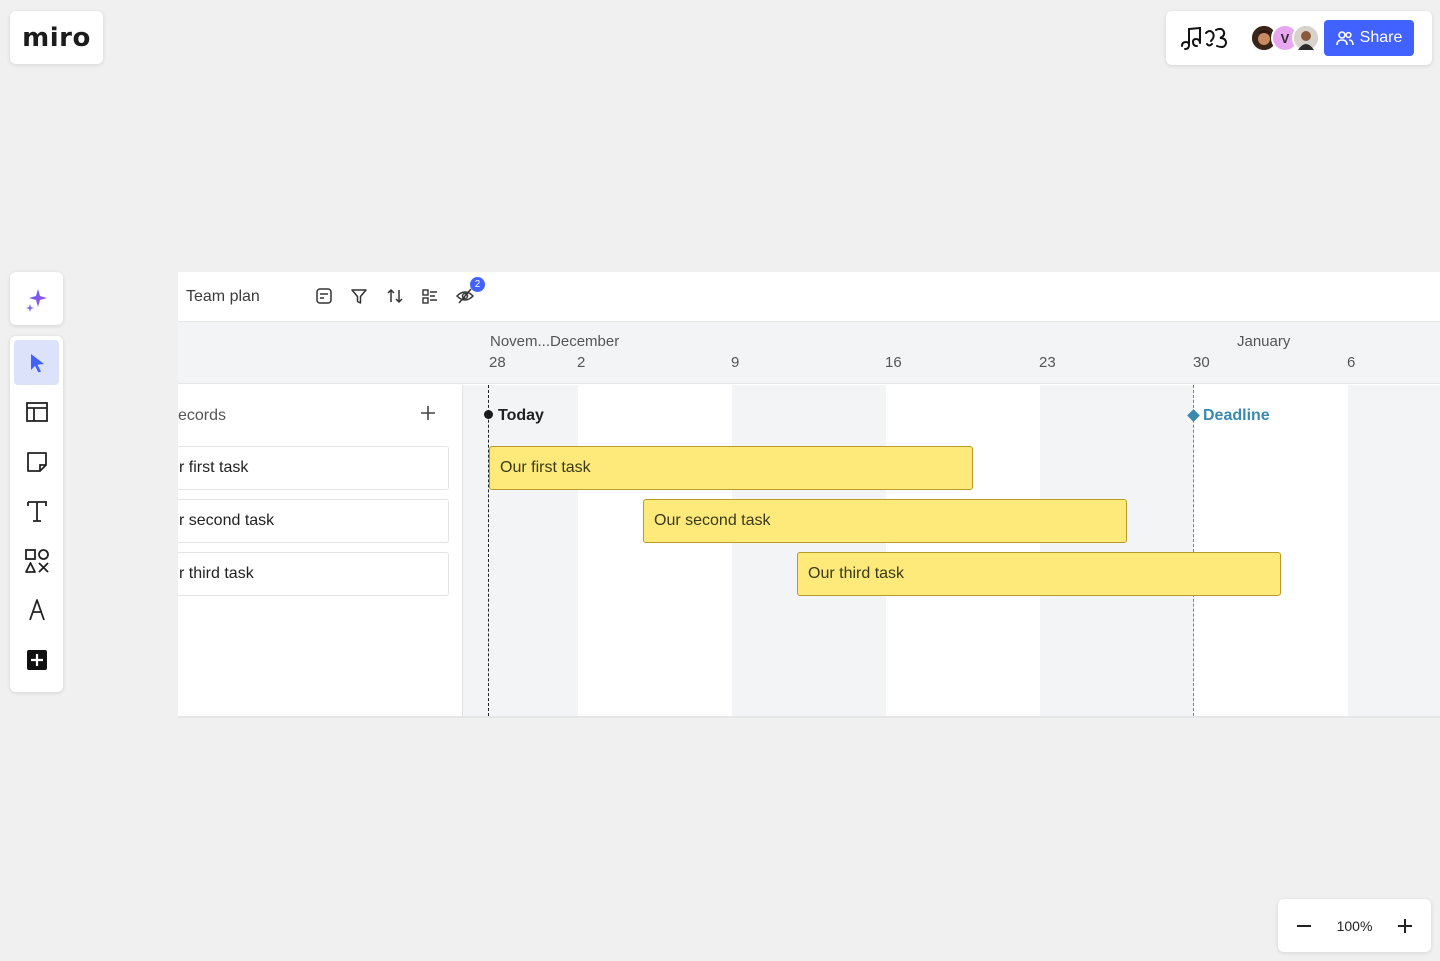  I want to click on zoom-out-button, so click(1304, 926).